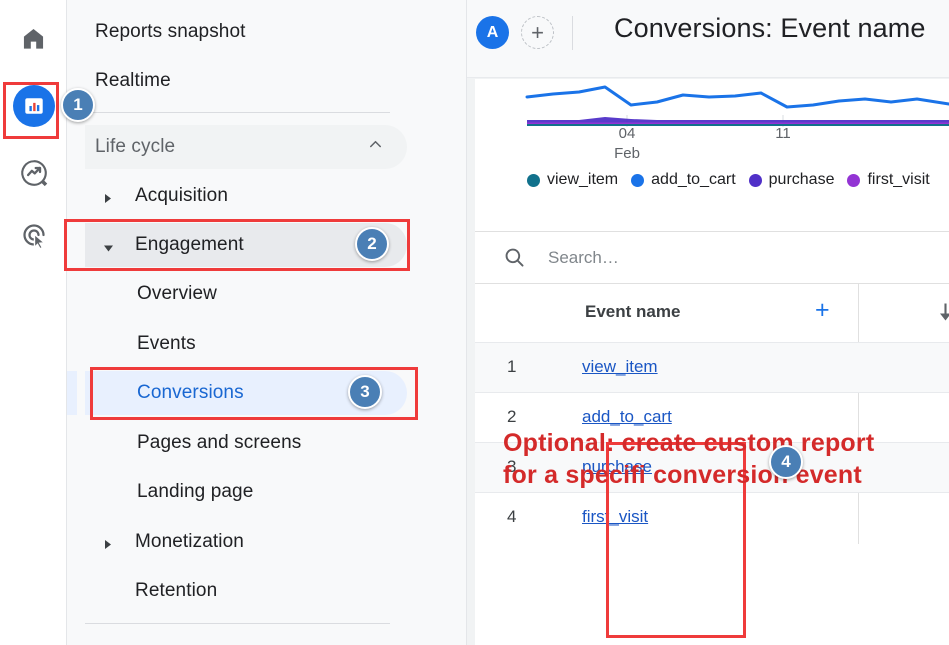 The height and width of the screenshot is (645, 949). I want to click on page-title: Conversions: Event name, so click(770, 28).